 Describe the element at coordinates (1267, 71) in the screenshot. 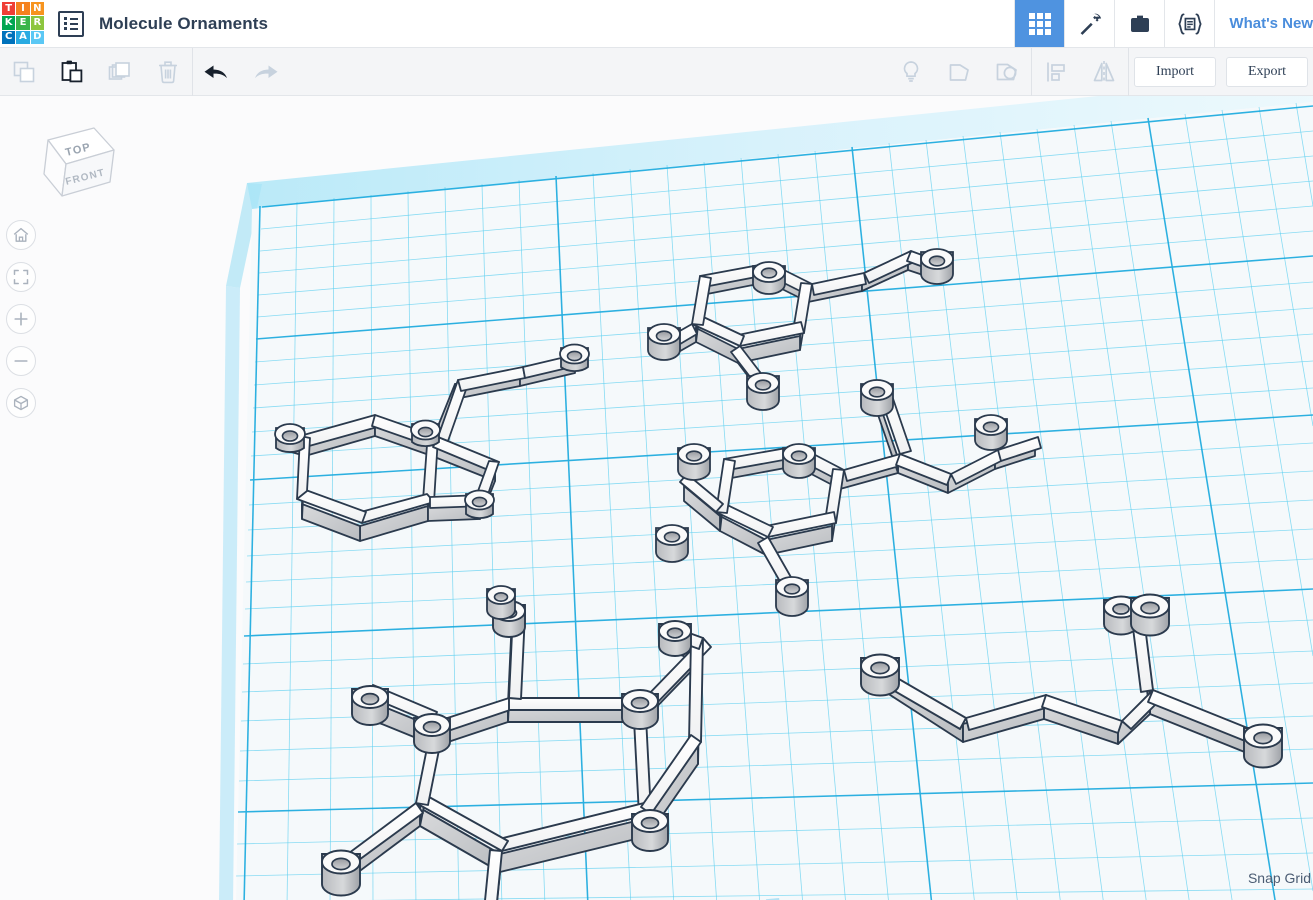

I see `export-button: Export` at that location.